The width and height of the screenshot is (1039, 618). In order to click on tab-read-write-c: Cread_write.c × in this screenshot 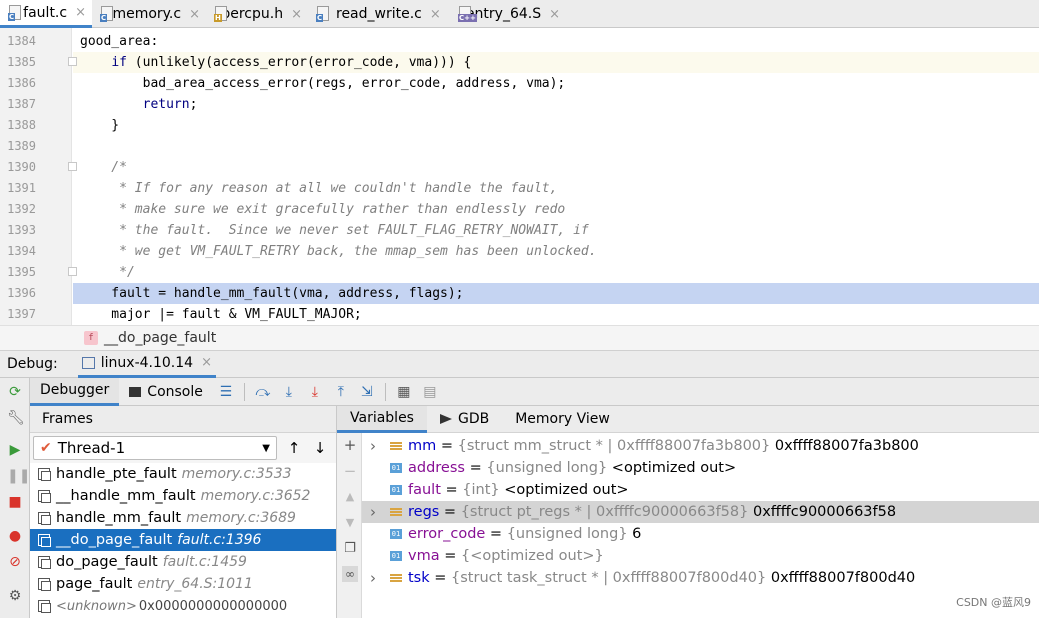, I will do `click(379, 14)`.